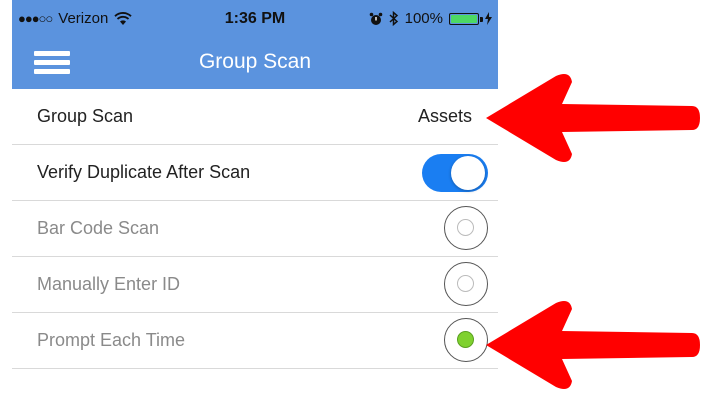  Describe the element at coordinates (111, 340) in the screenshot. I see `prompt-each-time-label: Prompt Each Time` at that location.